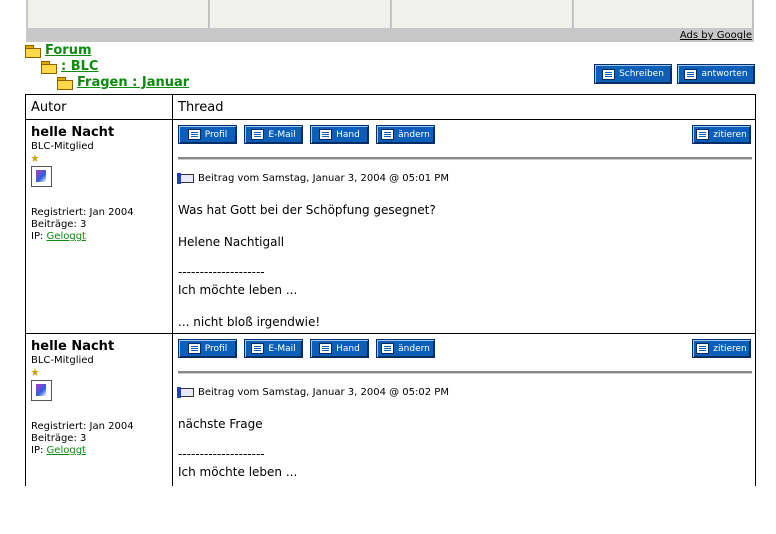  Describe the element at coordinates (201, 107) in the screenshot. I see `column-header-thread: Thread` at that location.